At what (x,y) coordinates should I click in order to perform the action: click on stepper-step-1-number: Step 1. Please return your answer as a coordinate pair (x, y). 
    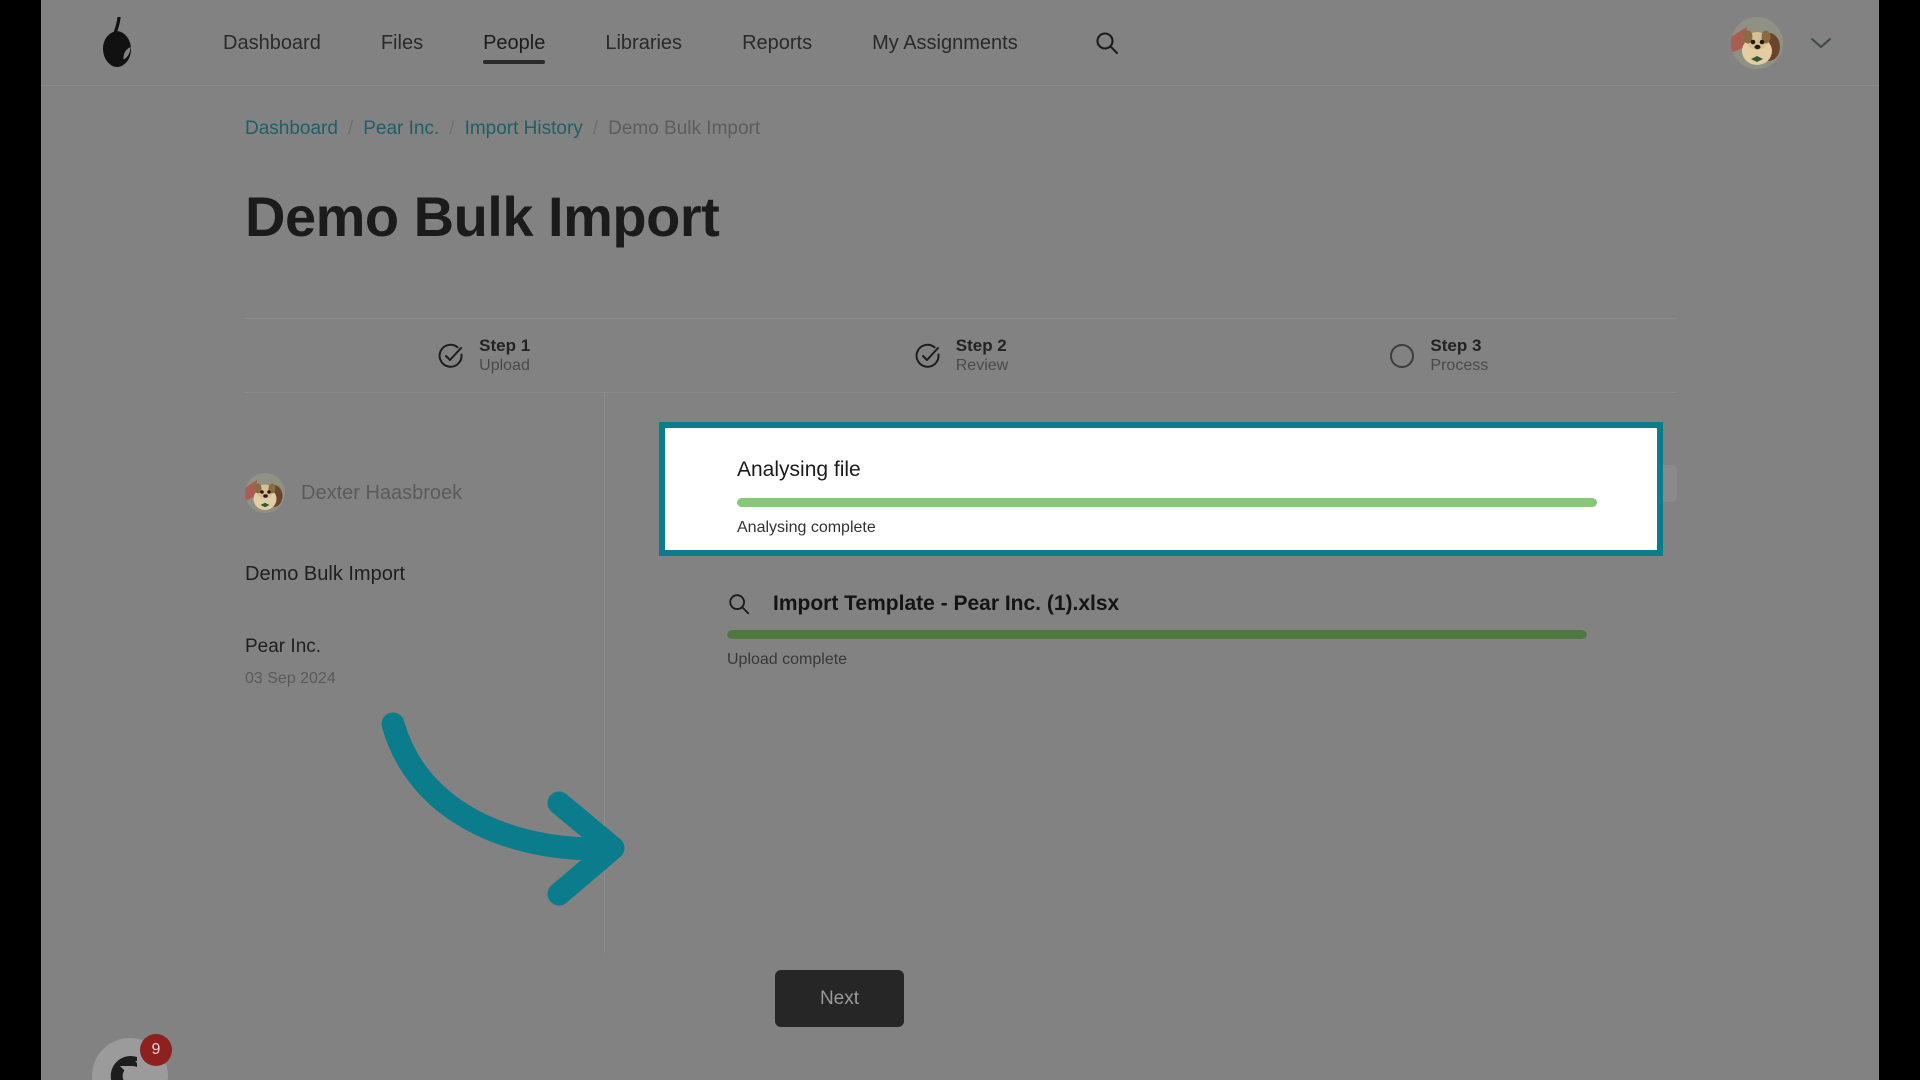
    Looking at the image, I should click on (505, 345).